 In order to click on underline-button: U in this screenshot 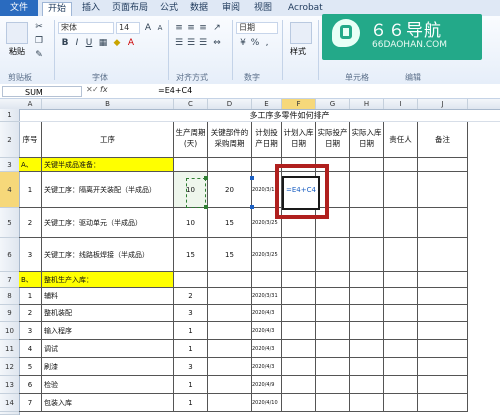, I will do `click(89, 43)`.